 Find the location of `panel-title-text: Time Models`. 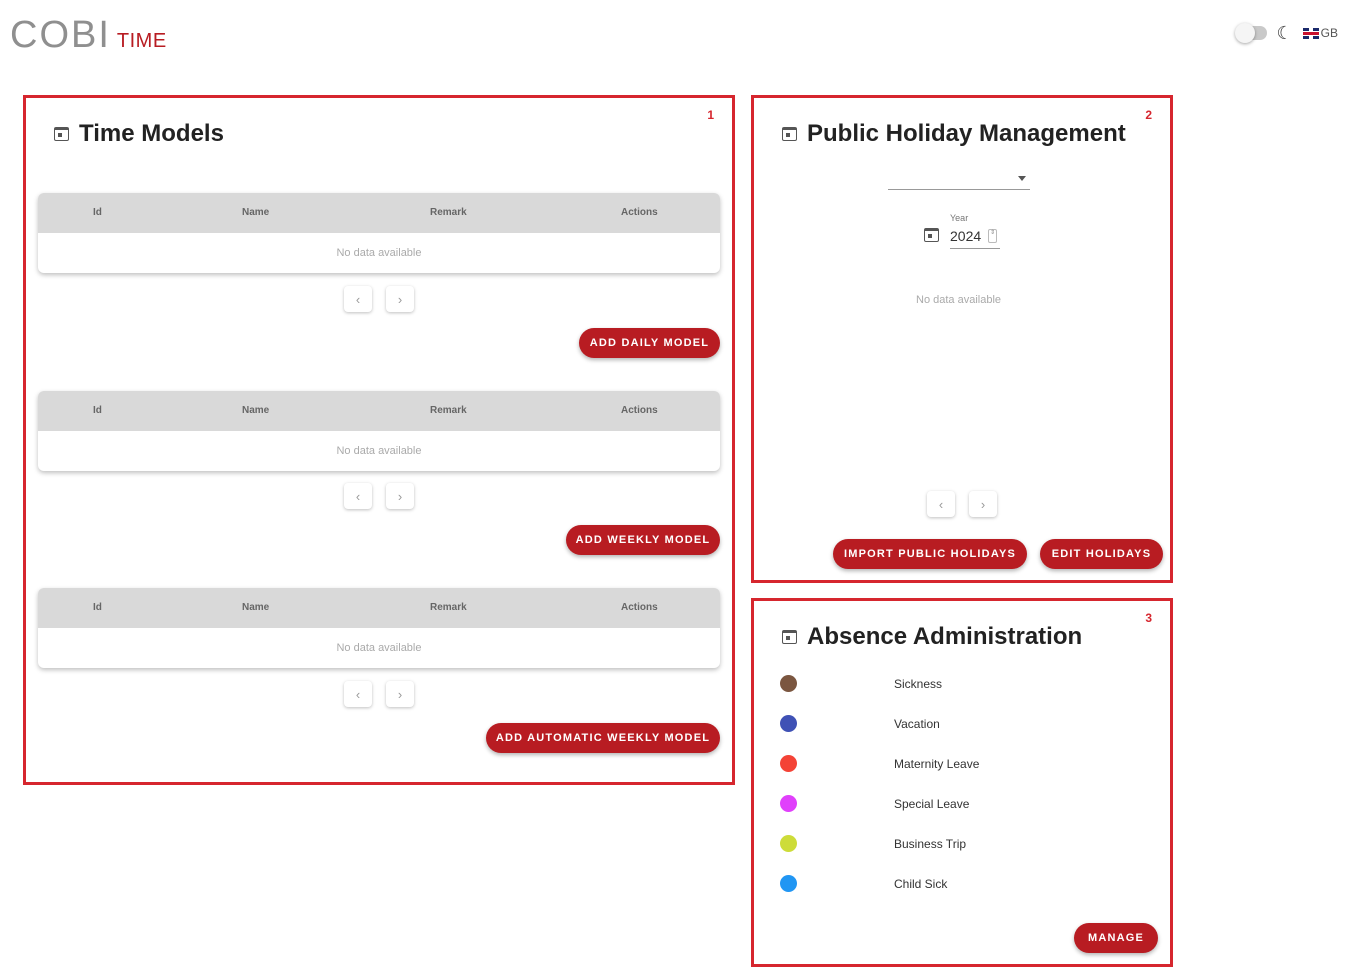

panel-title-text: Time Models is located at coordinates (151, 133).